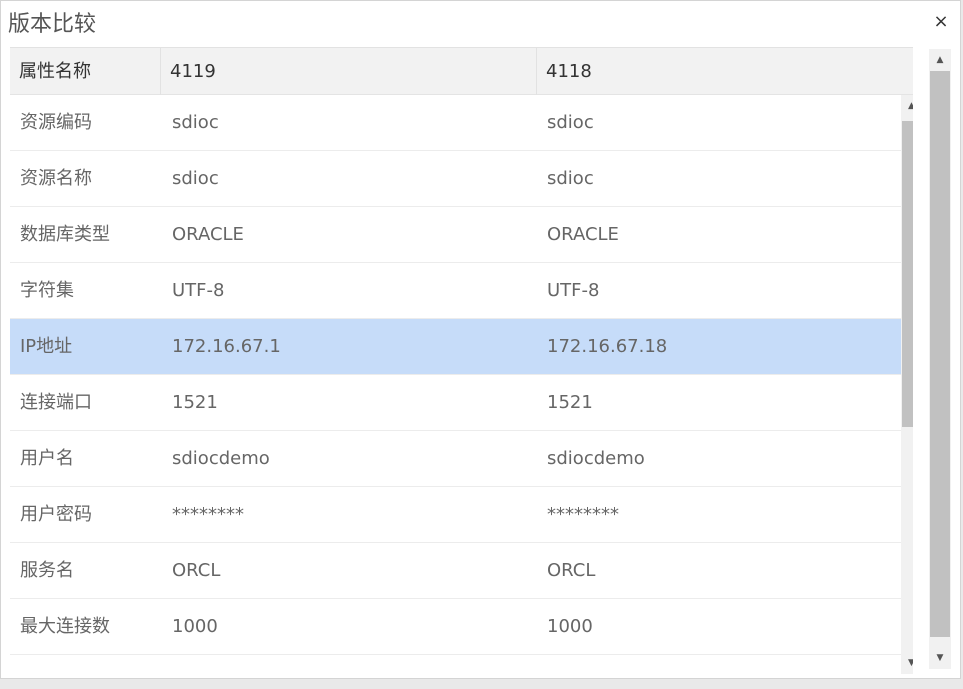 This screenshot has height=689, width=963. I want to click on table-scrollbar: ▲ ▼, so click(907, 384).